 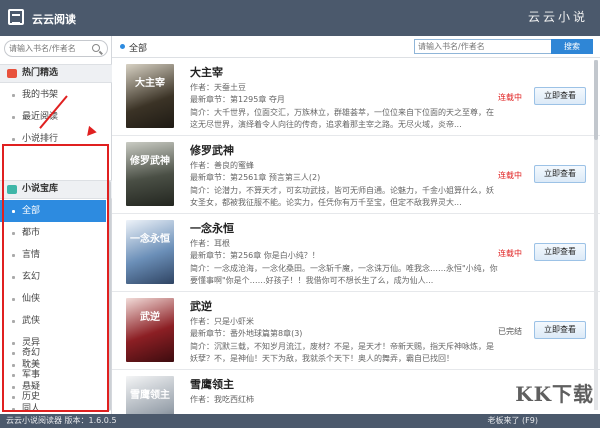 I want to click on book-title: 大主宰, so click(x=206, y=72).